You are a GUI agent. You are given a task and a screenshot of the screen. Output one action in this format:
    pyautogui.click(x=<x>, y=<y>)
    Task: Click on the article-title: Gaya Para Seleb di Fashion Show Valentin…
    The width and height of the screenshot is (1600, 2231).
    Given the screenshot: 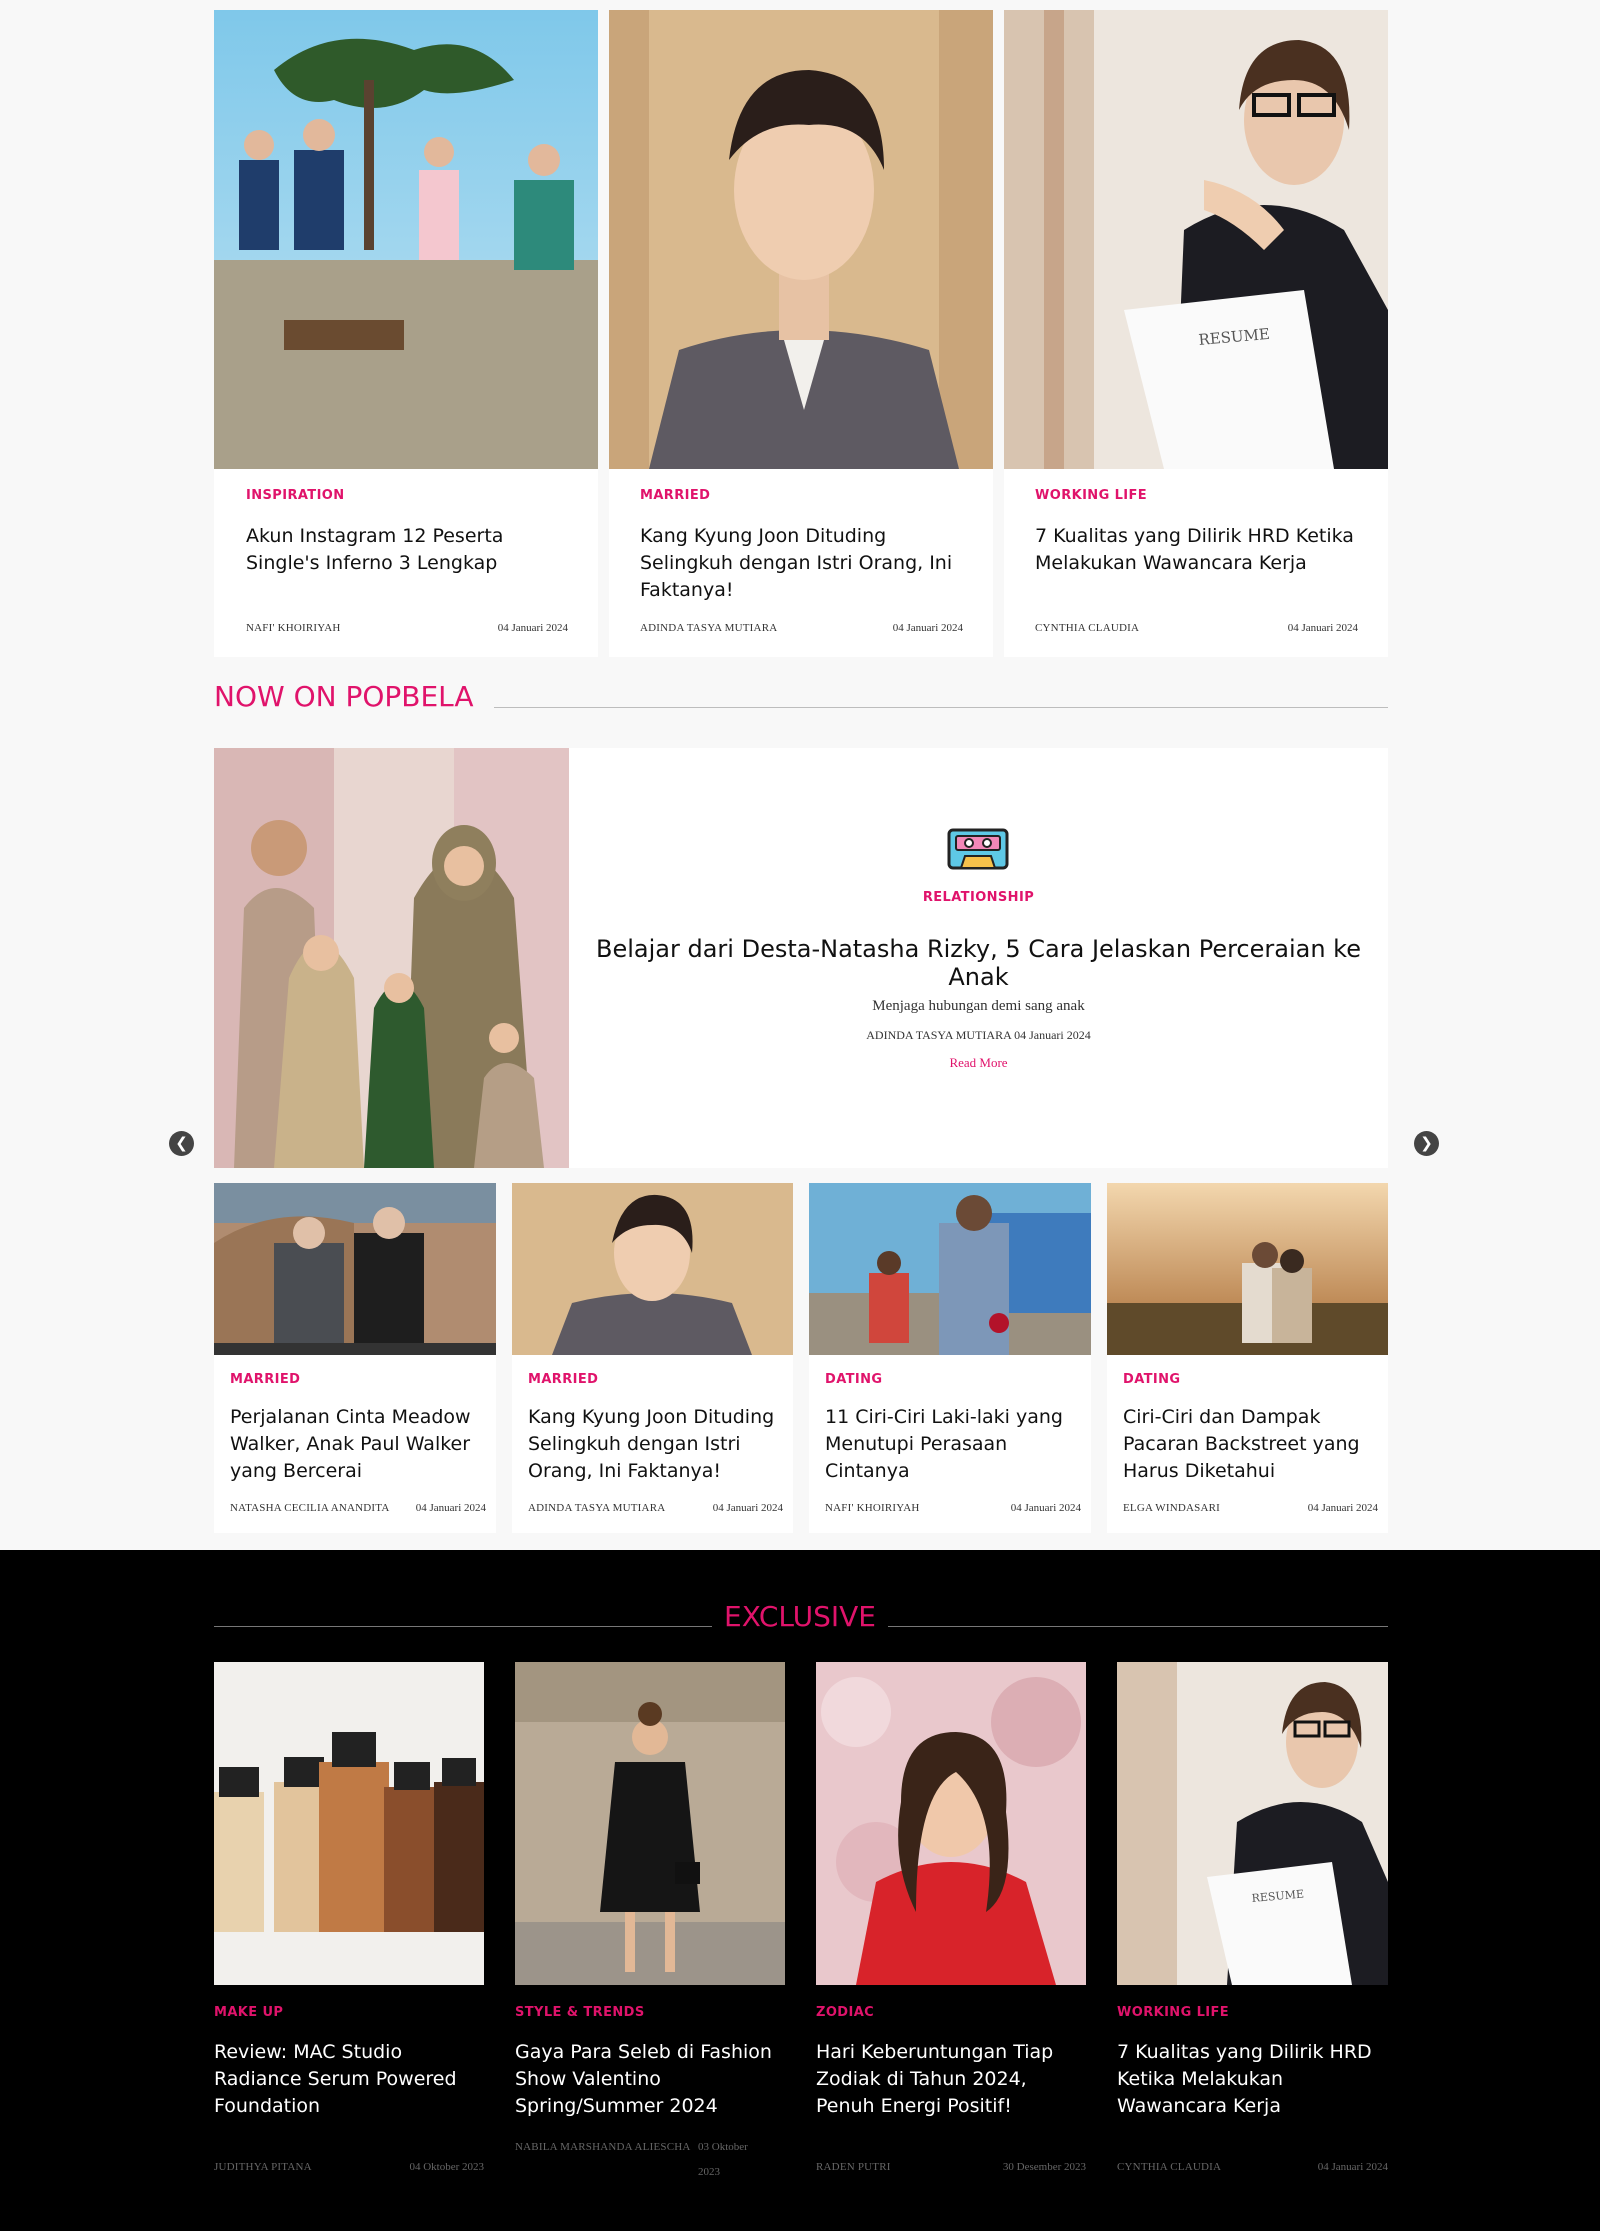 What is the action you would take?
    pyautogui.click(x=650, y=2079)
    